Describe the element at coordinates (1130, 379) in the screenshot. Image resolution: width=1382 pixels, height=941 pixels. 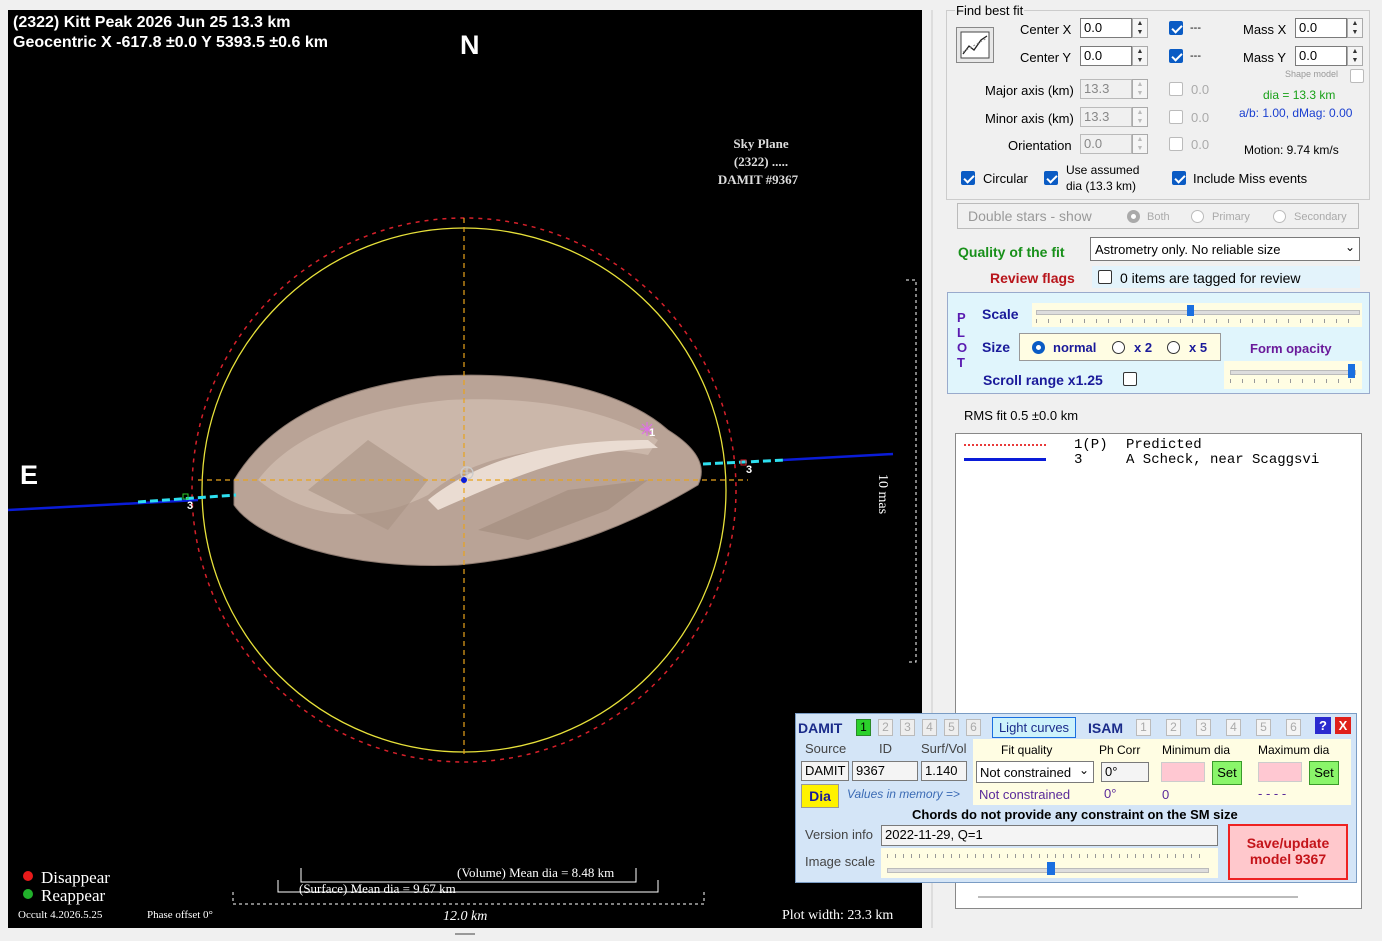
I see `scroll-range-checkbox` at that location.